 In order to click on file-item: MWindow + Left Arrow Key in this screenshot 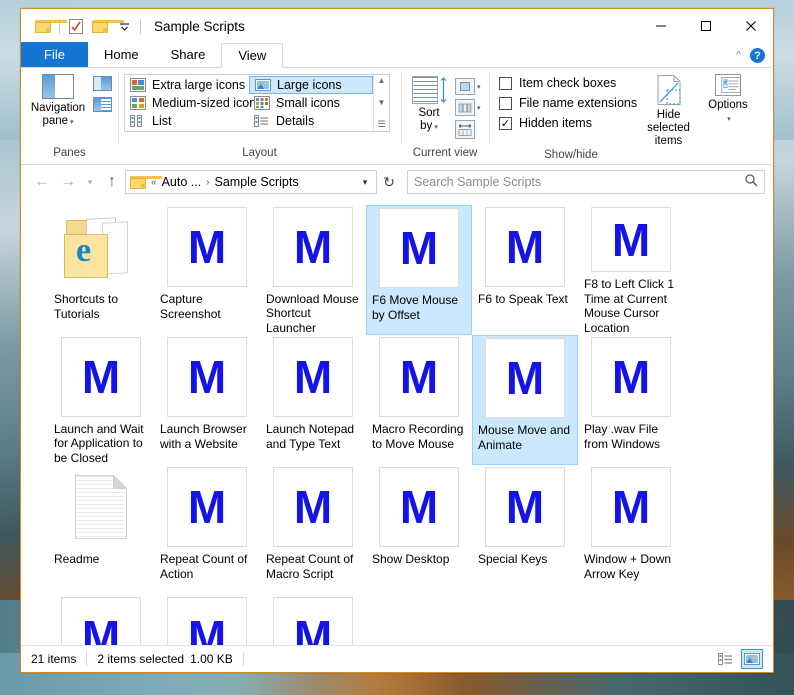, I will do `click(101, 620)`.